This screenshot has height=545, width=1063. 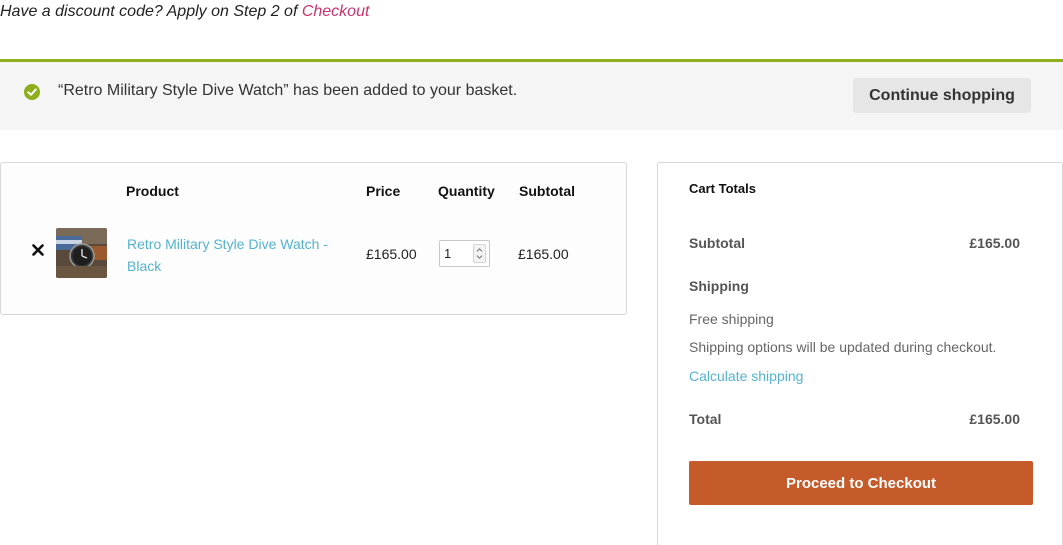 What do you see at coordinates (447, 253) in the screenshot?
I see `quantity-value: 1` at bounding box center [447, 253].